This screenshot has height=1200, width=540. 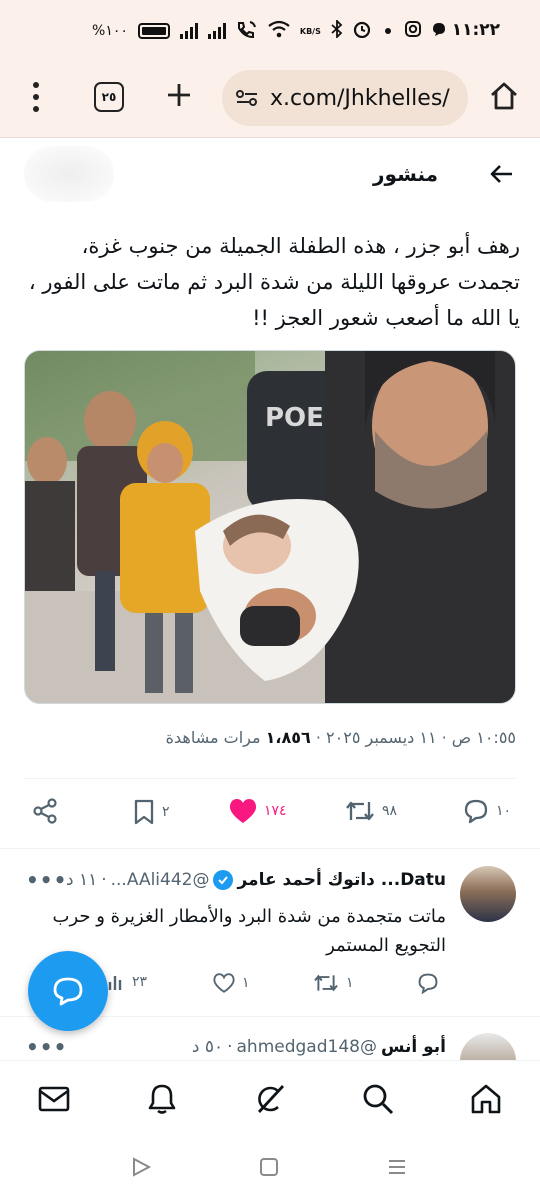 What do you see at coordinates (36, 97) in the screenshot?
I see `more-vert-icon` at bounding box center [36, 97].